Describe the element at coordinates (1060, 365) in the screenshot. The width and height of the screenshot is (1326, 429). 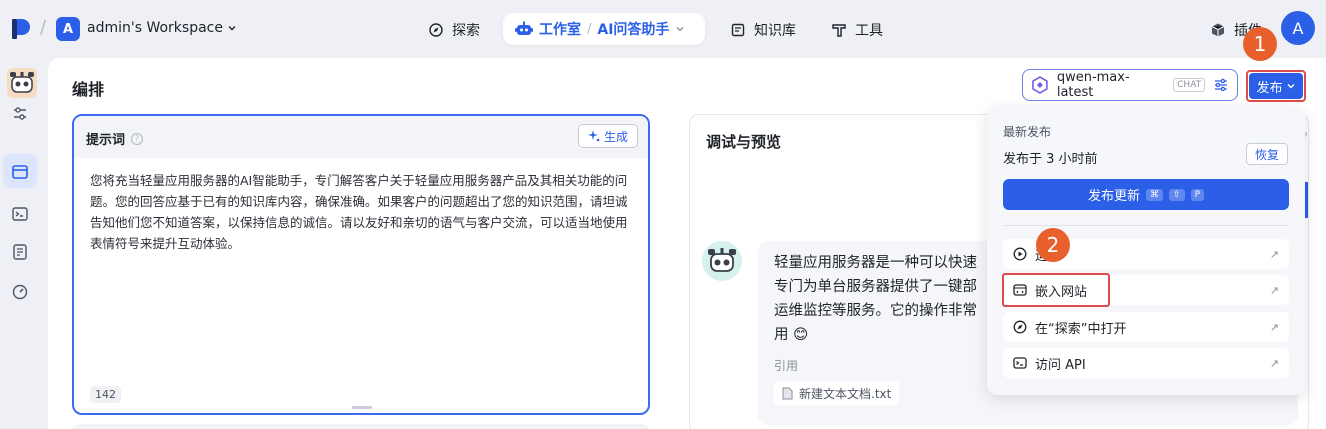
I see `menu-item-label: 访问 API` at that location.